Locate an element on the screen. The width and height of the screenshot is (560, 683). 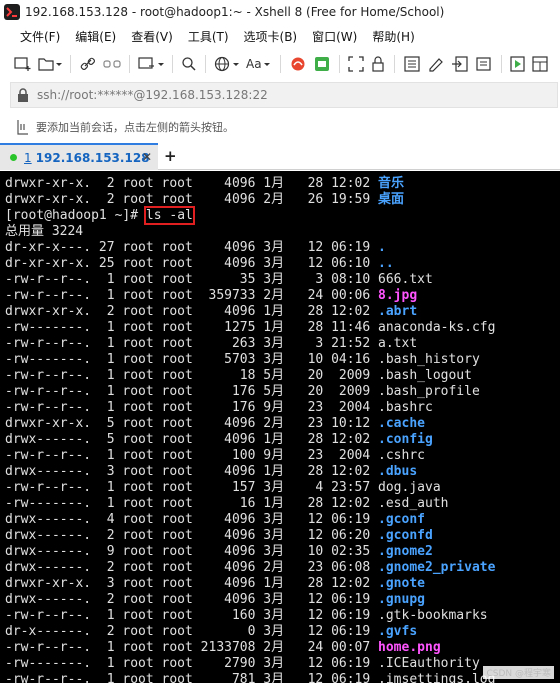
menu-tools: 工具(T) is located at coordinates (208, 36).